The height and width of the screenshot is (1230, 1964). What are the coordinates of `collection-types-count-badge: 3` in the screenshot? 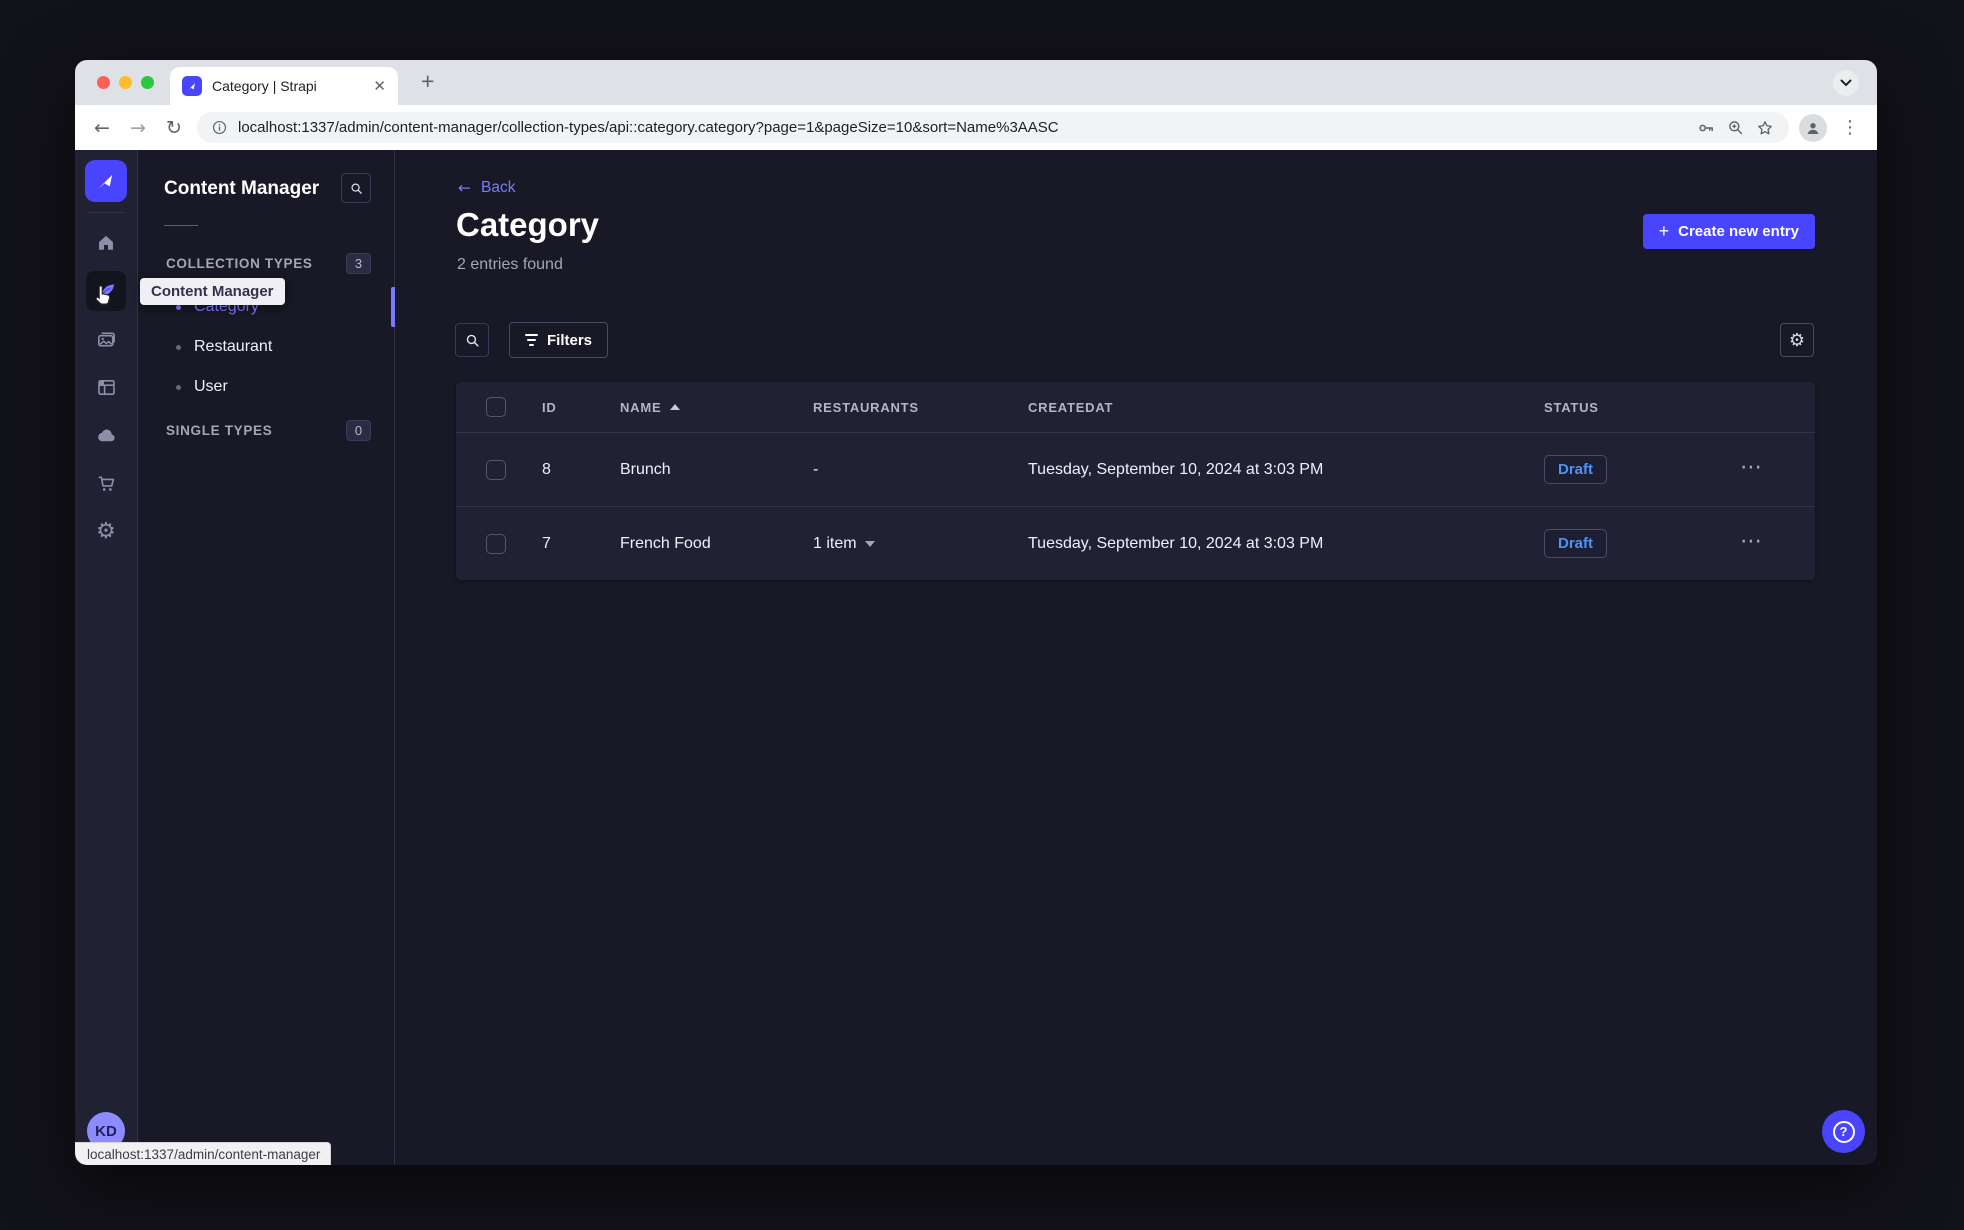 It's located at (358, 263).